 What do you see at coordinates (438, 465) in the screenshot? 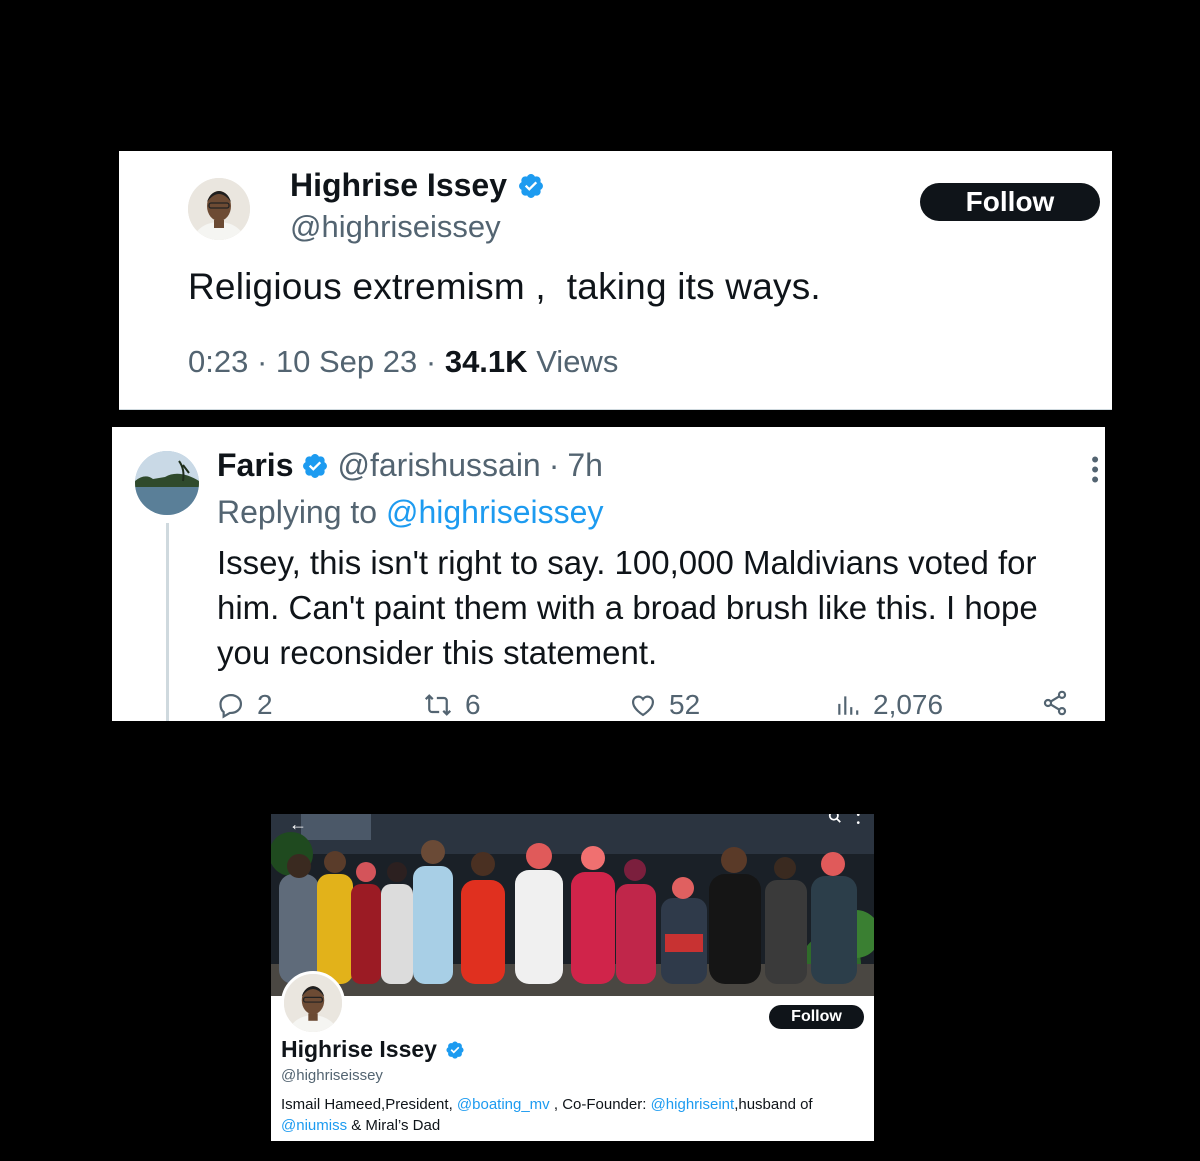
I see `reply-author-handle: @farishussain` at bounding box center [438, 465].